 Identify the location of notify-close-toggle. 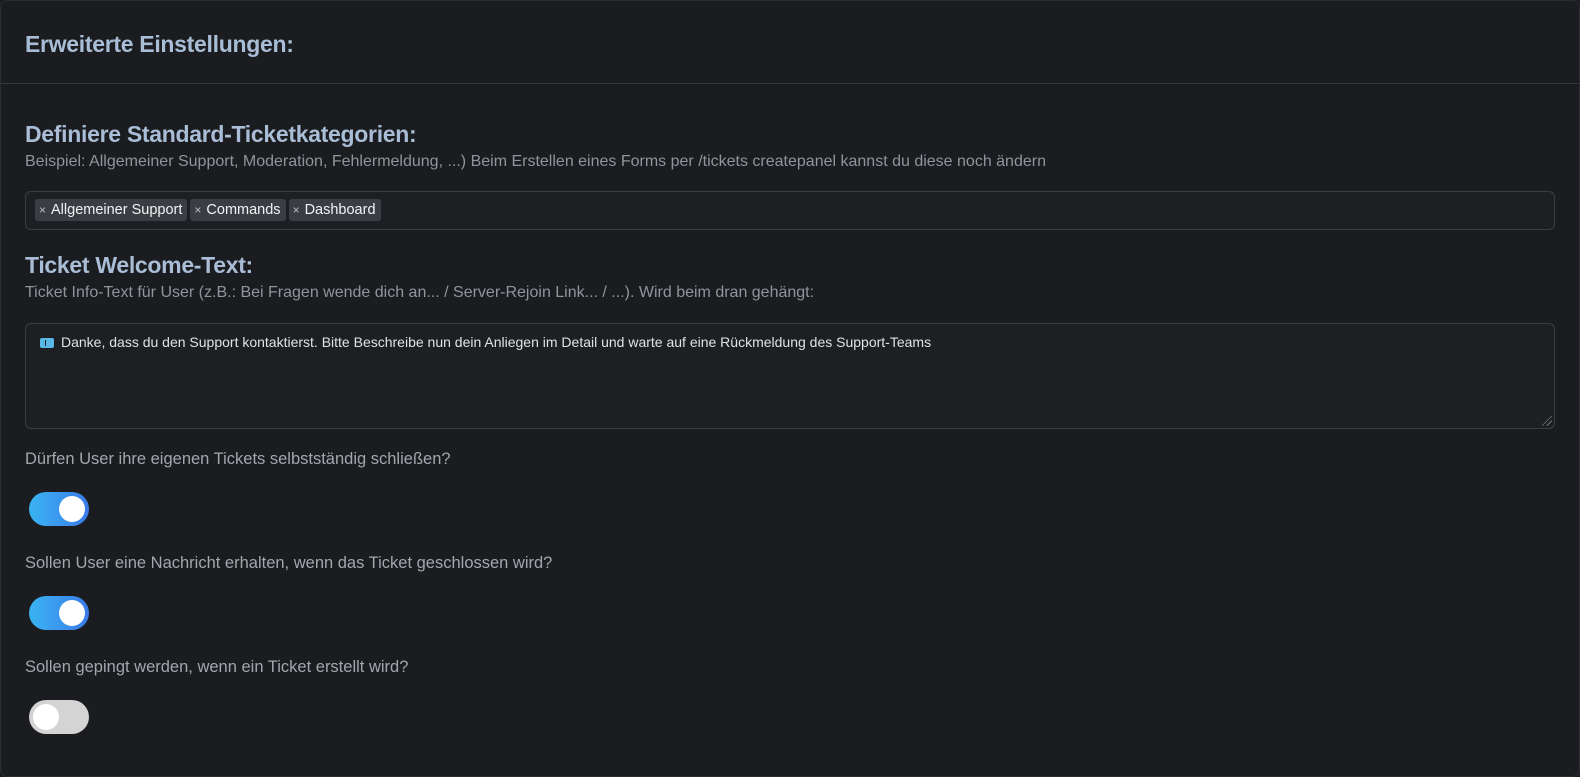
(59, 613).